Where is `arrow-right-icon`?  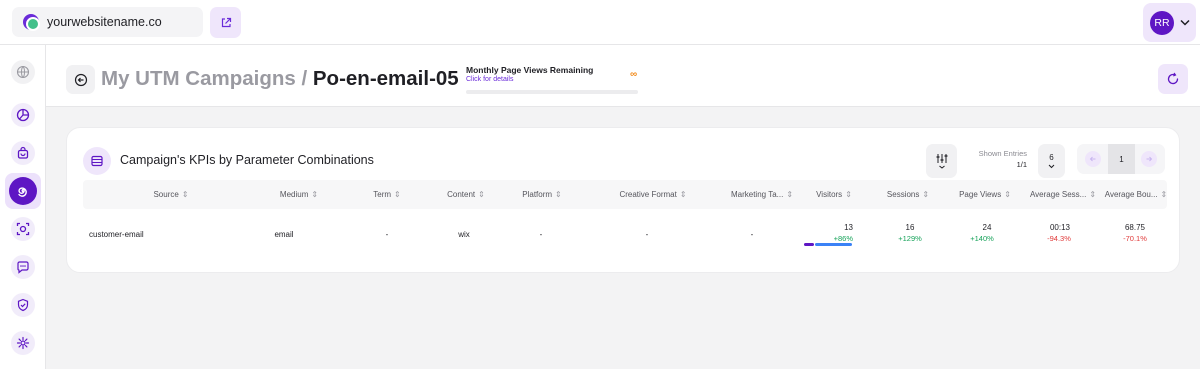 arrow-right-icon is located at coordinates (1149, 159).